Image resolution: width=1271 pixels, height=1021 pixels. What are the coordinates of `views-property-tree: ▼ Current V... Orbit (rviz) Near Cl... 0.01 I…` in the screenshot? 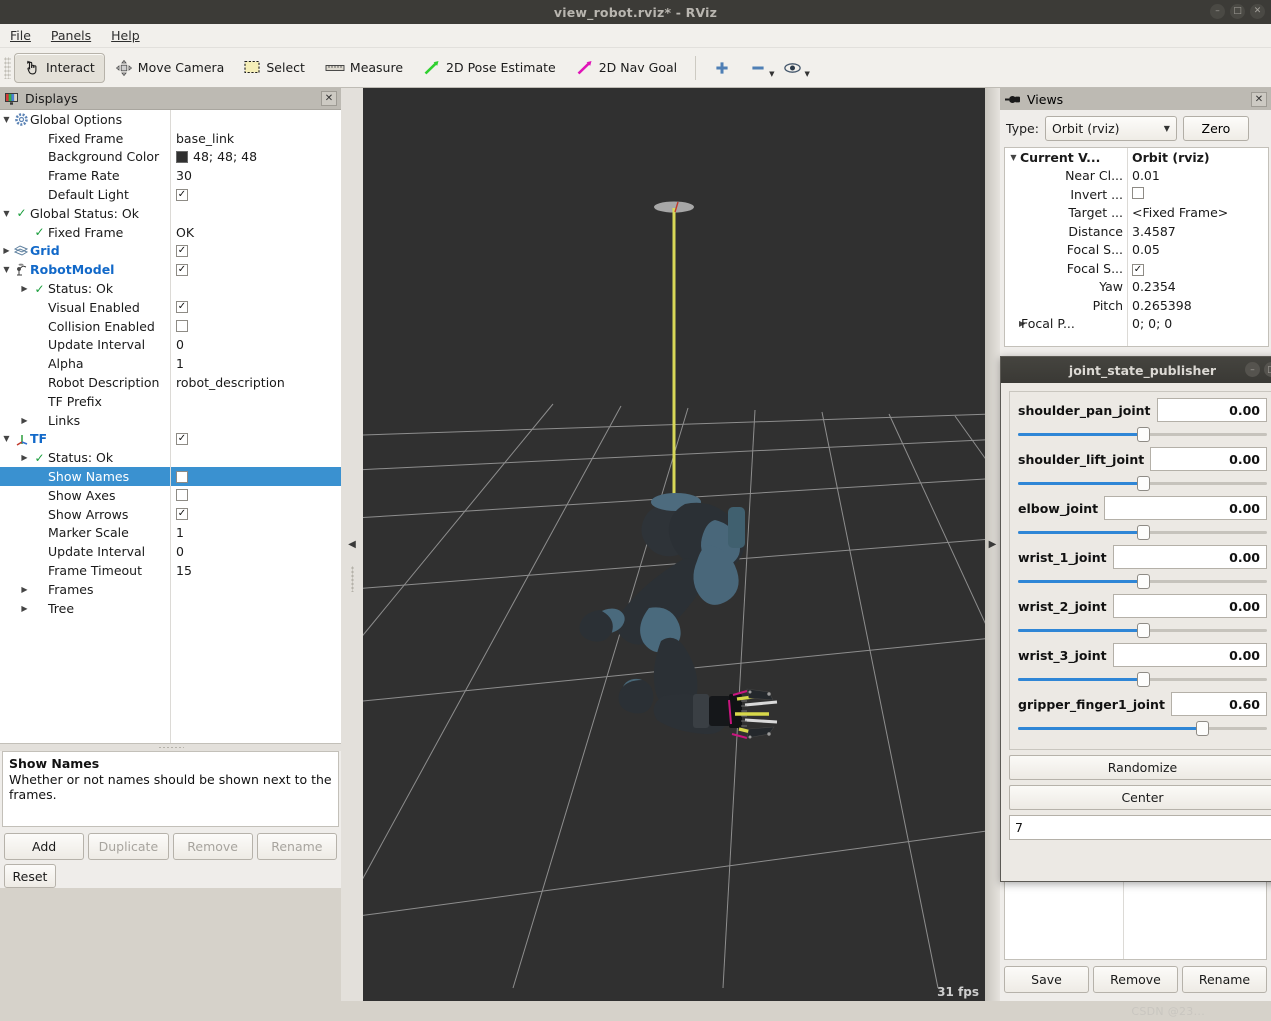 It's located at (1136, 247).